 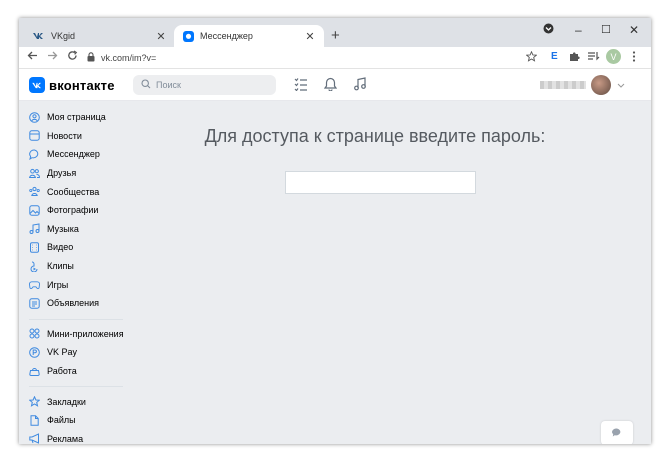 What do you see at coordinates (34, 371) in the screenshot?
I see `briefcase-icon` at bounding box center [34, 371].